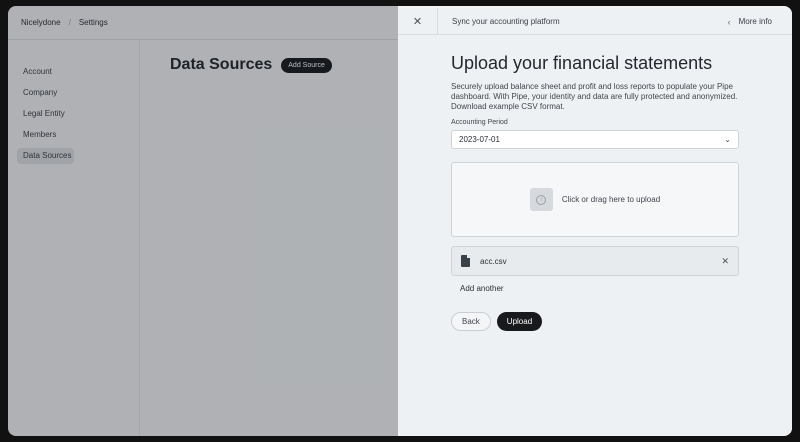  Describe the element at coordinates (519, 321) in the screenshot. I see `upload-button: Upload` at that location.